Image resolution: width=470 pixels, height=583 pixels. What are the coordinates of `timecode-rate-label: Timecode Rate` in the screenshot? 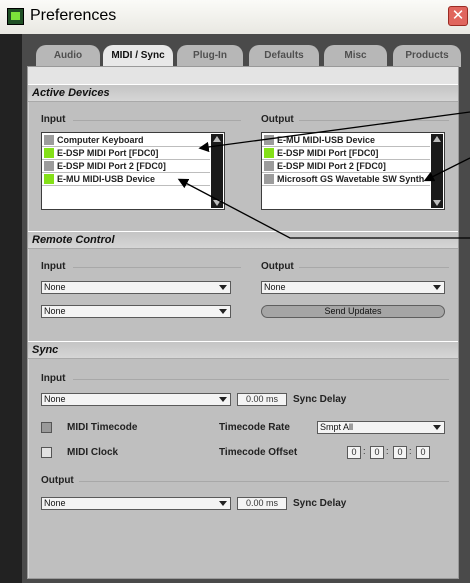 It's located at (254, 427).